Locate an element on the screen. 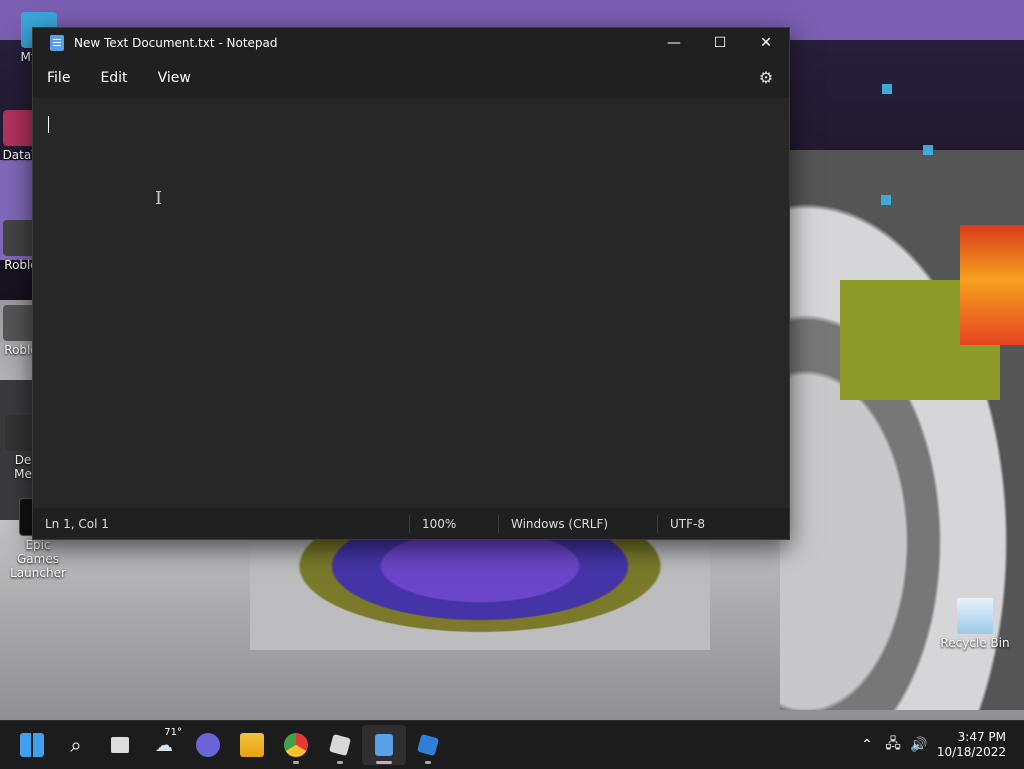  notepad-taskbar-button is located at coordinates (384, 745).